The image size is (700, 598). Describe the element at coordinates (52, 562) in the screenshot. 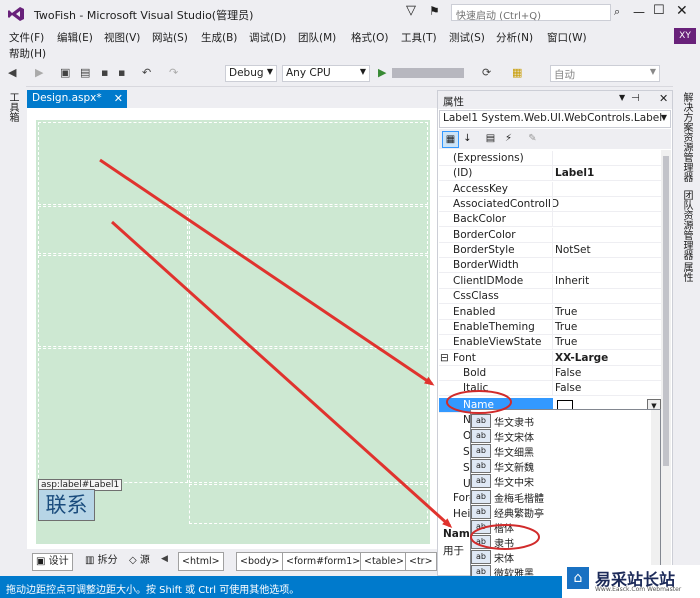

I see `design-view-tab: ▣ 设计` at that location.